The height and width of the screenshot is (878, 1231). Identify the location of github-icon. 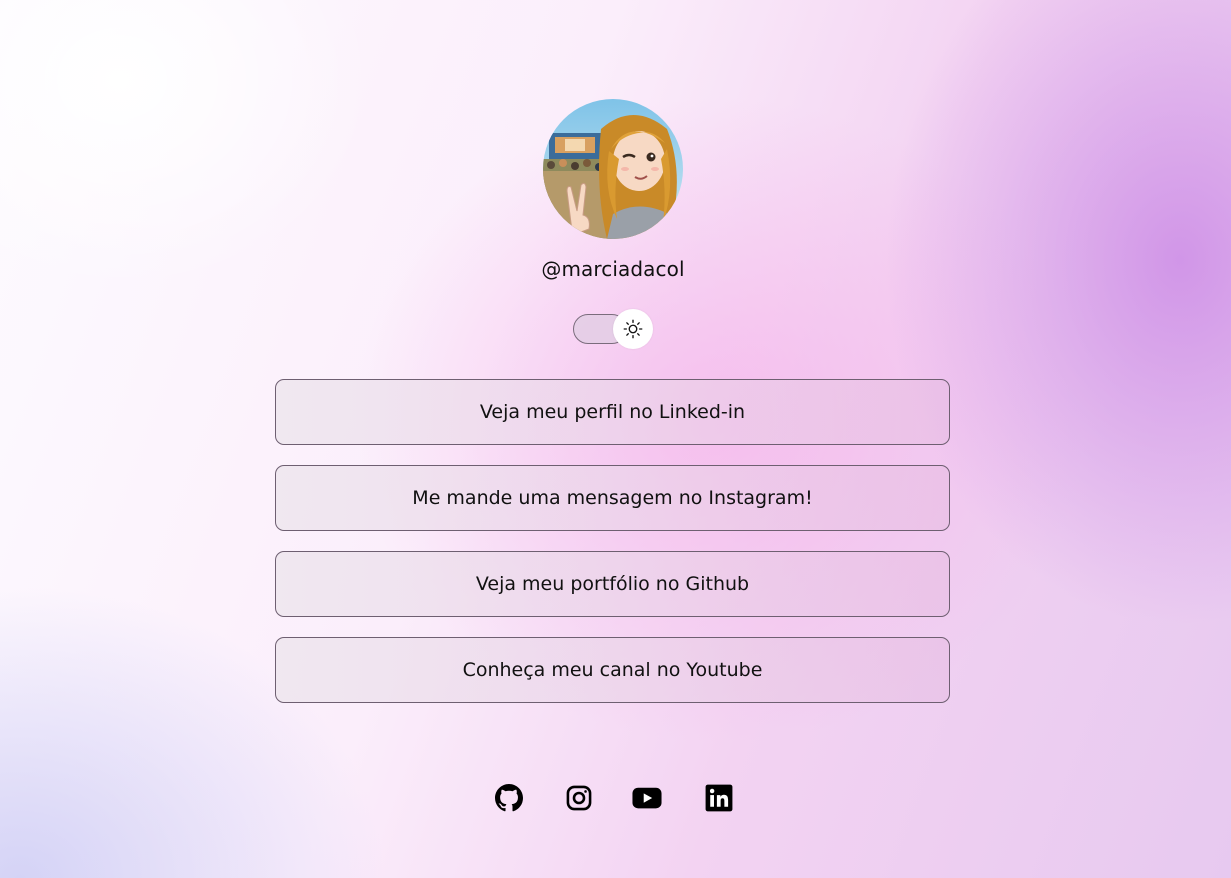
(509, 798).